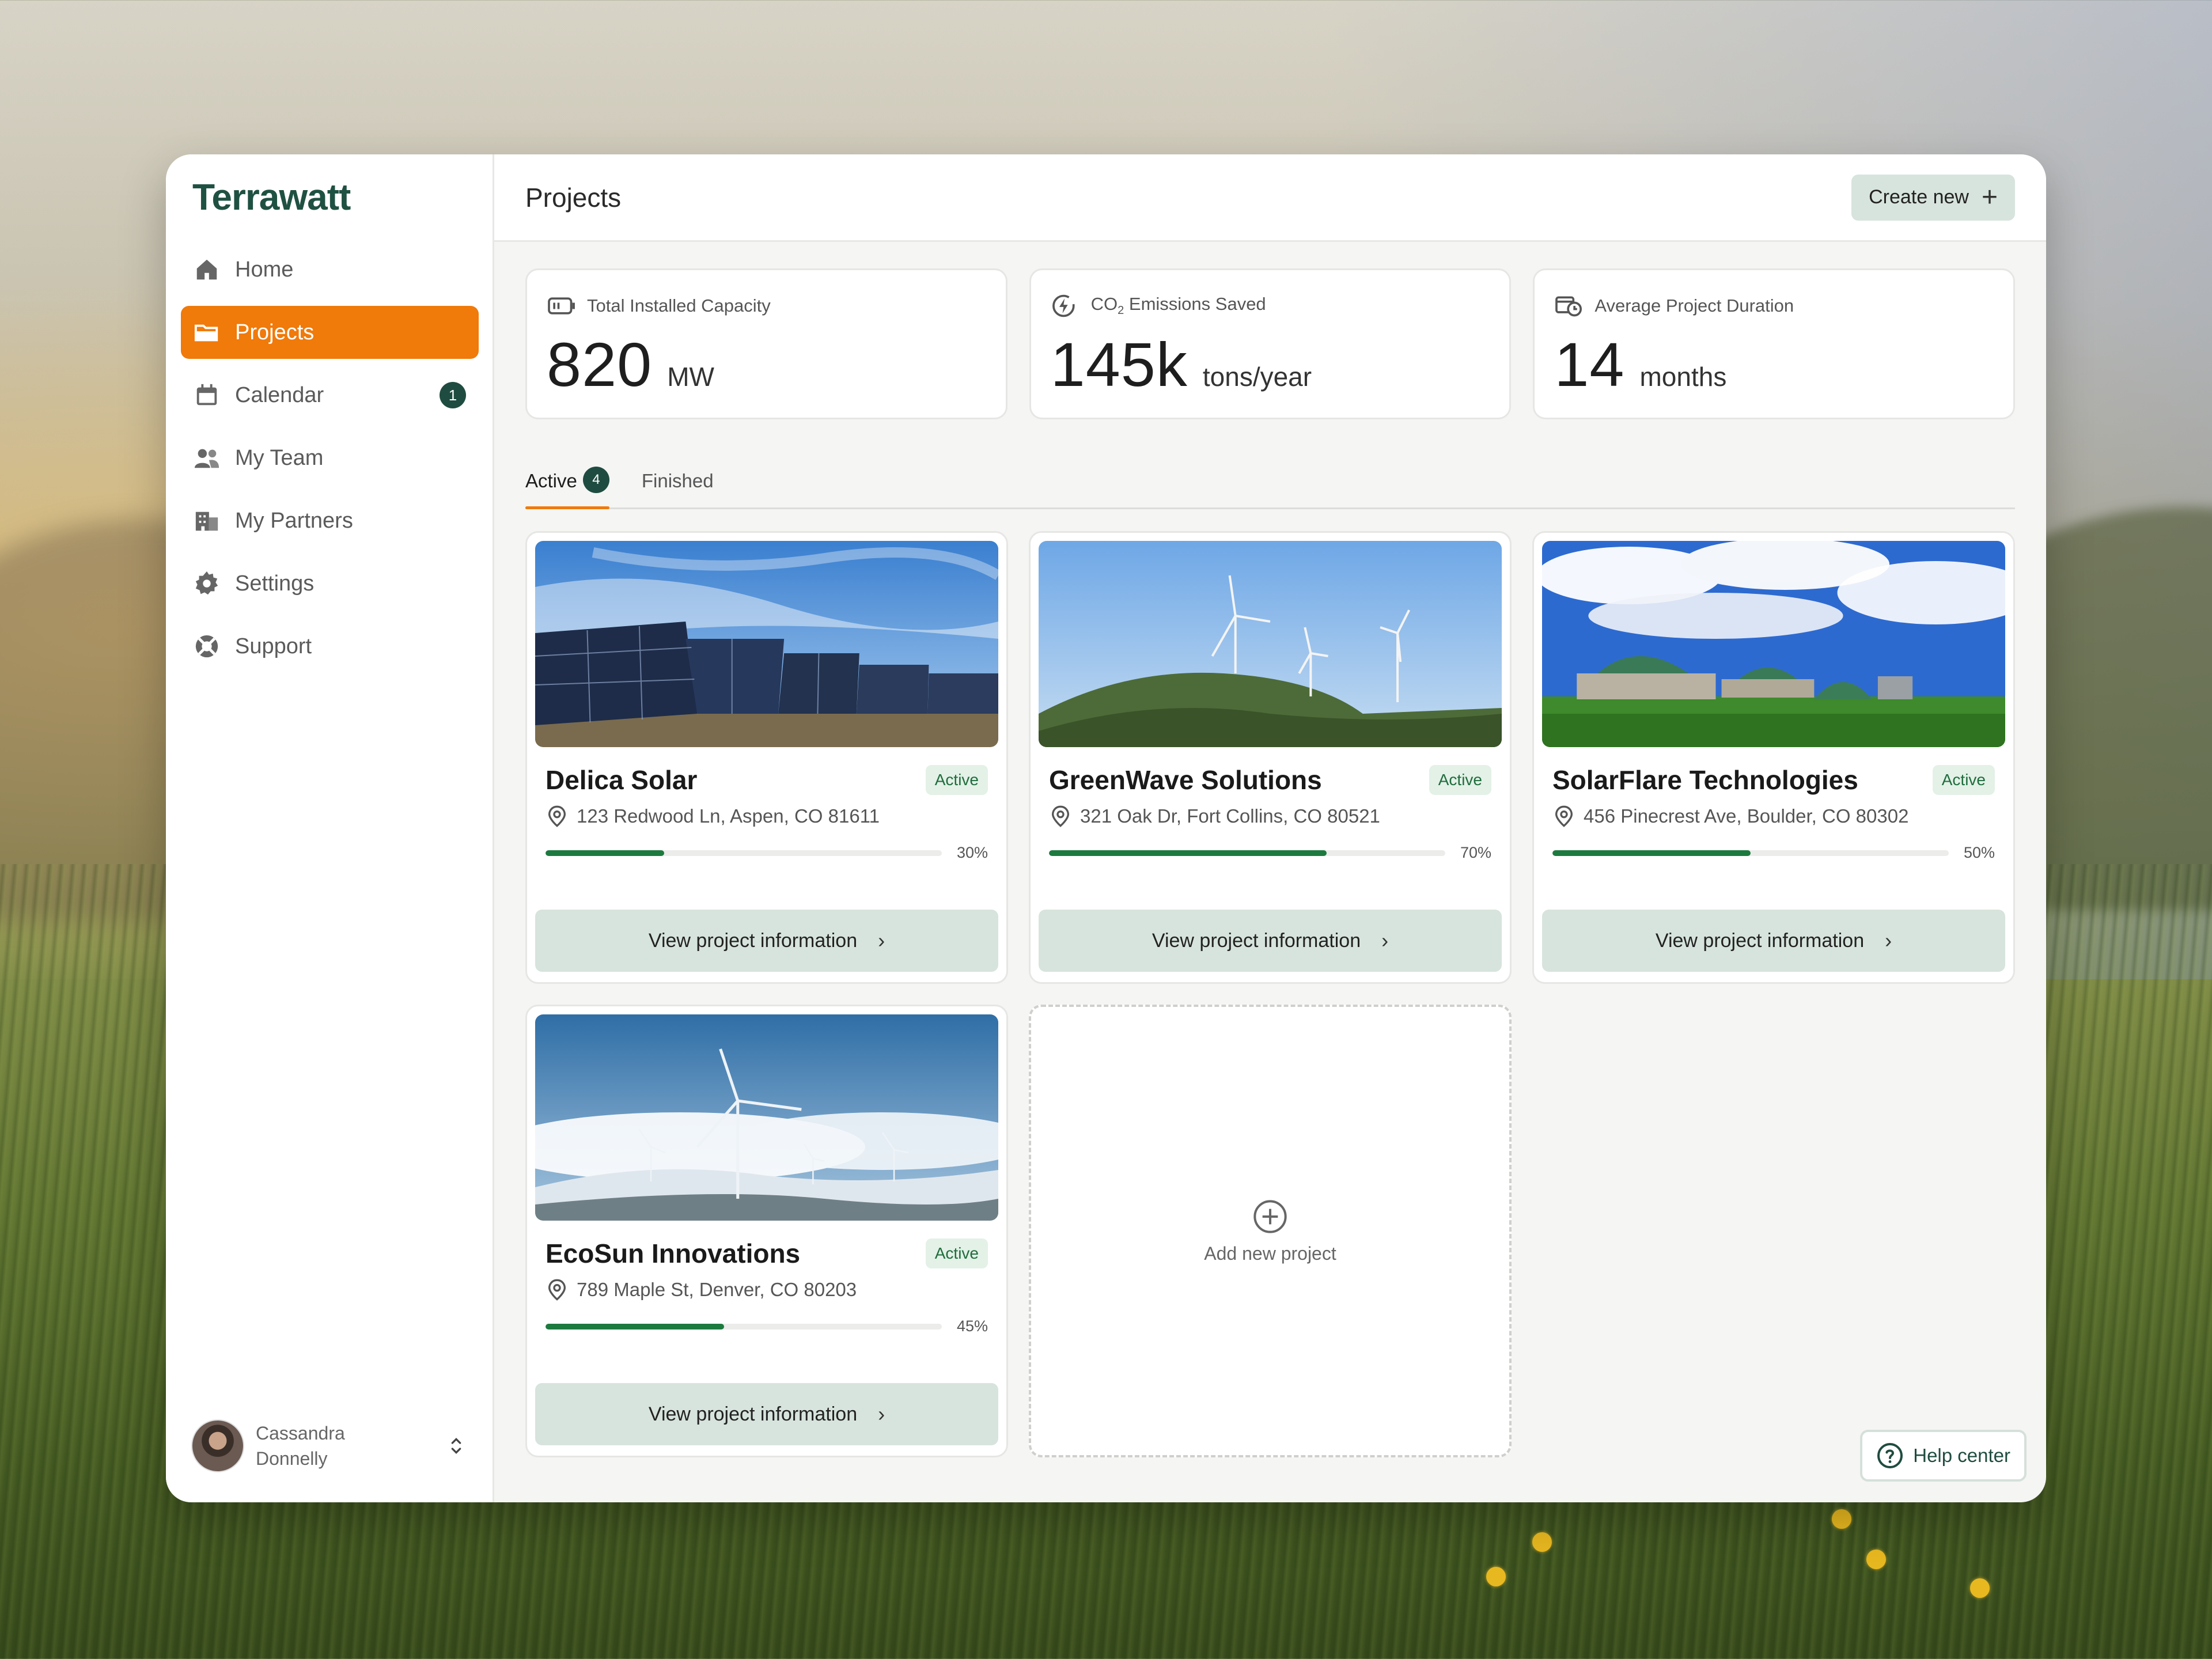 The height and width of the screenshot is (1659, 2212). Describe the element at coordinates (1119, 364) in the screenshot. I see `stat-value: 145k` at that location.